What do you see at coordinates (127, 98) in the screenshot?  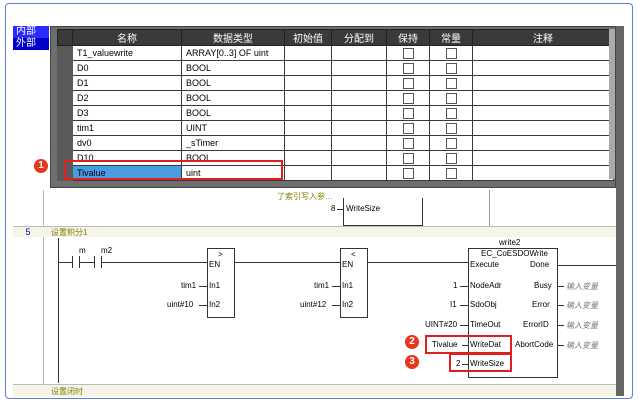 I see `var-name: D2` at bounding box center [127, 98].